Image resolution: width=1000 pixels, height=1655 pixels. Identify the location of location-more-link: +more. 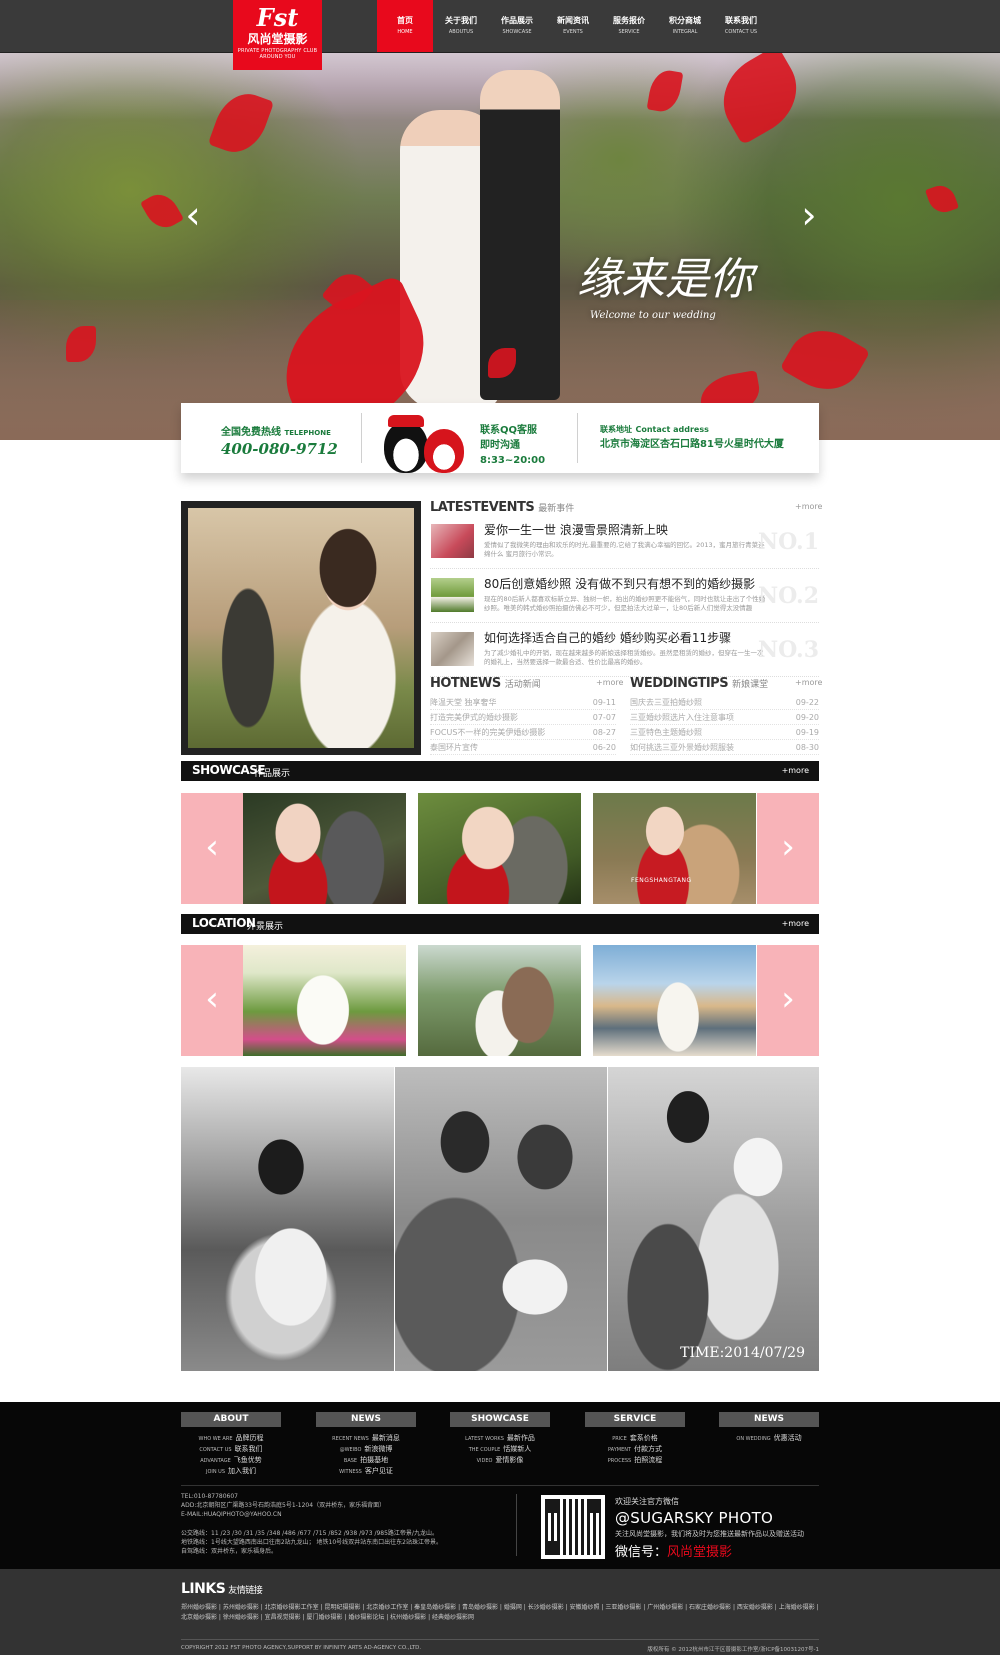
(795, 923).